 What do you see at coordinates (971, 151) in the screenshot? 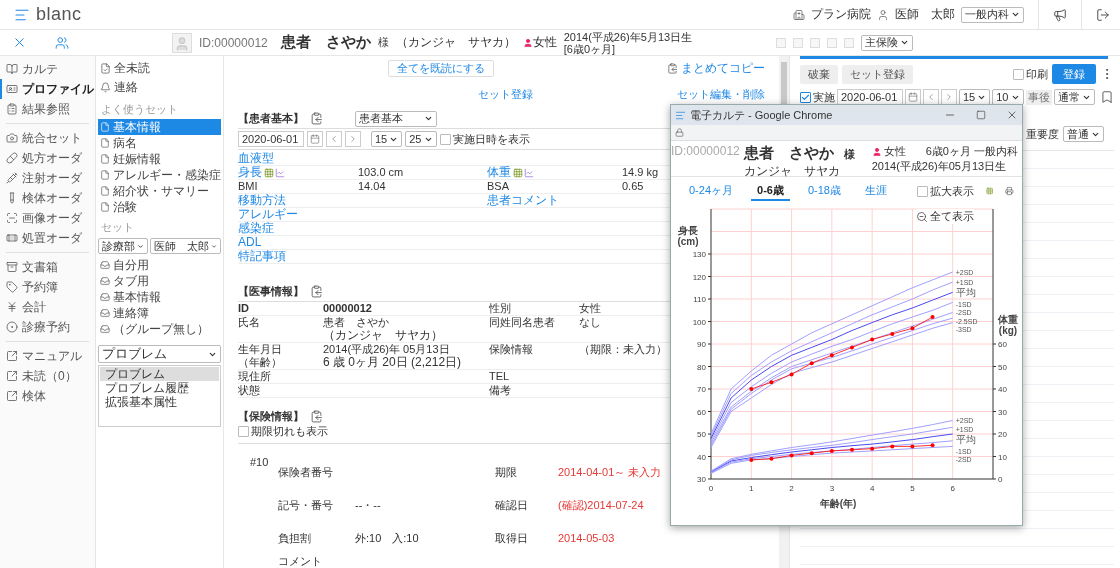
I see `age-department: 6歳0ヶ月 一般内科` at bounding box center [971, 151].